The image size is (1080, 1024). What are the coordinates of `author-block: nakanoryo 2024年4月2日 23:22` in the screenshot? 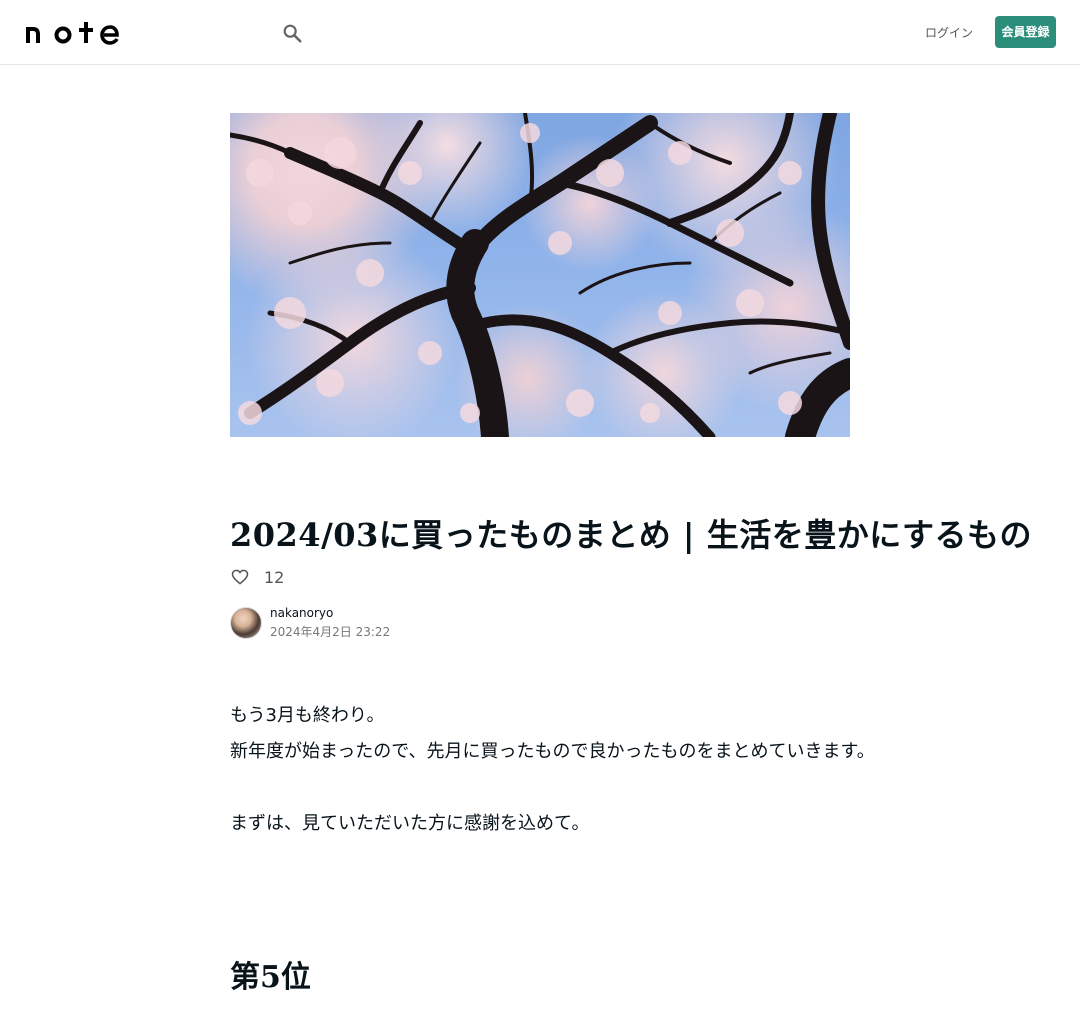 It's located at (310, 623).